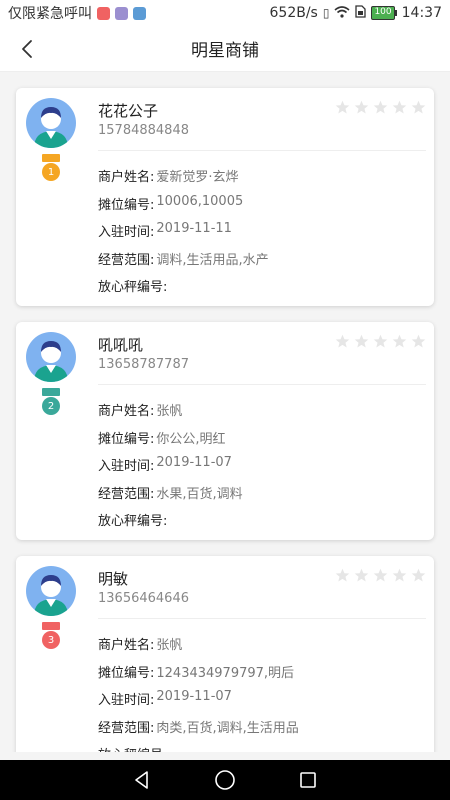 This screenshot has height=800, width=450. I want to click on info-value: 调料,生活用品,水产, so click(212, 260).